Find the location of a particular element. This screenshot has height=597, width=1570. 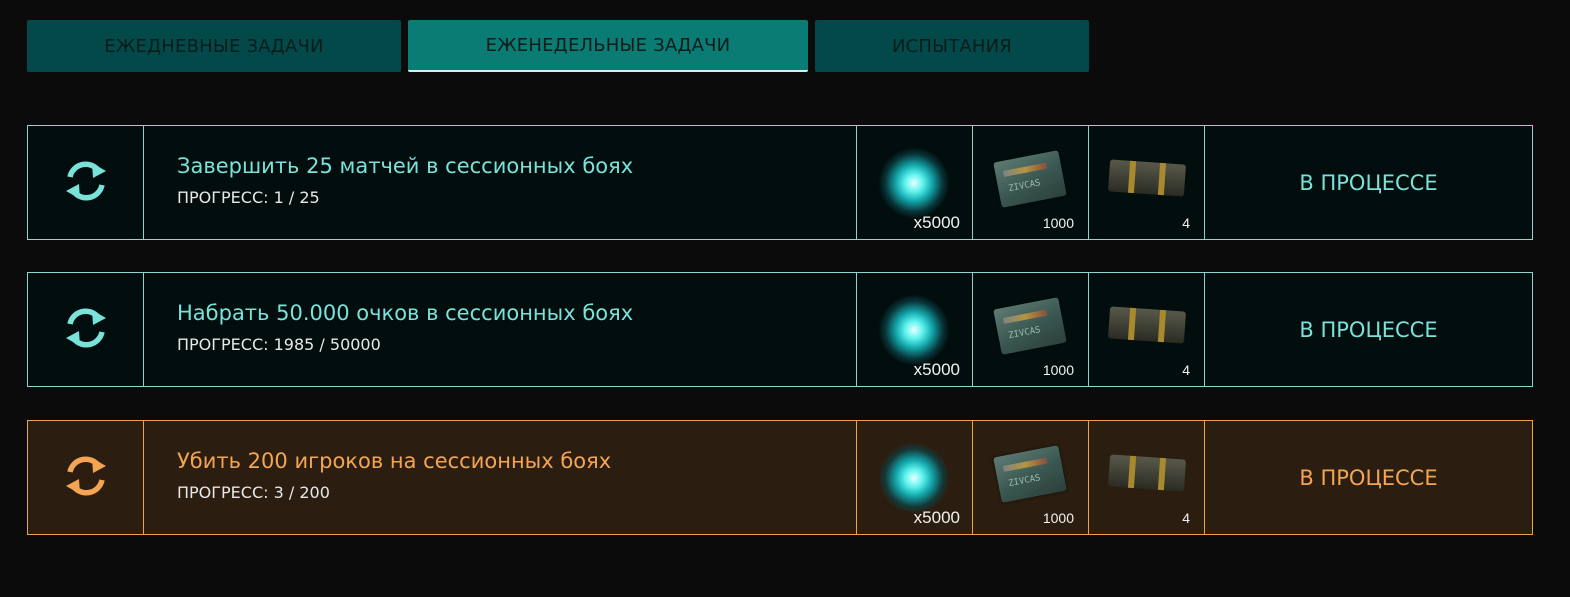

task-progress: ПРОГРЕСС: 3 / 200 is located at coordinates (253, 492).